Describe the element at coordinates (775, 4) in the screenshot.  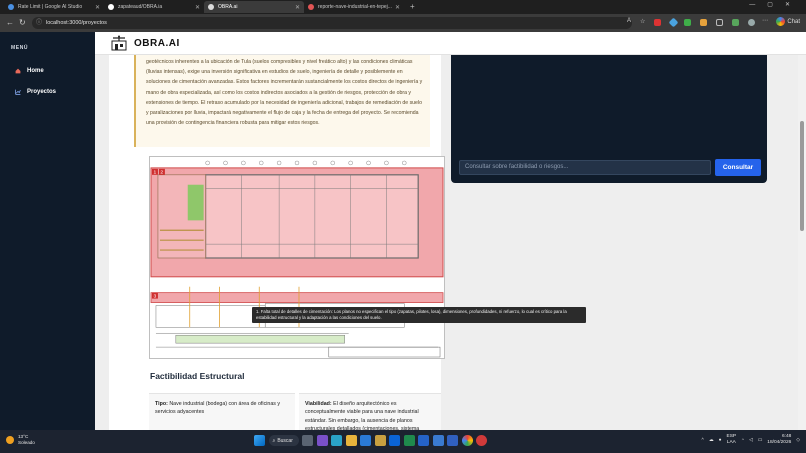
I see `window-controls: —▢✕` at that location.